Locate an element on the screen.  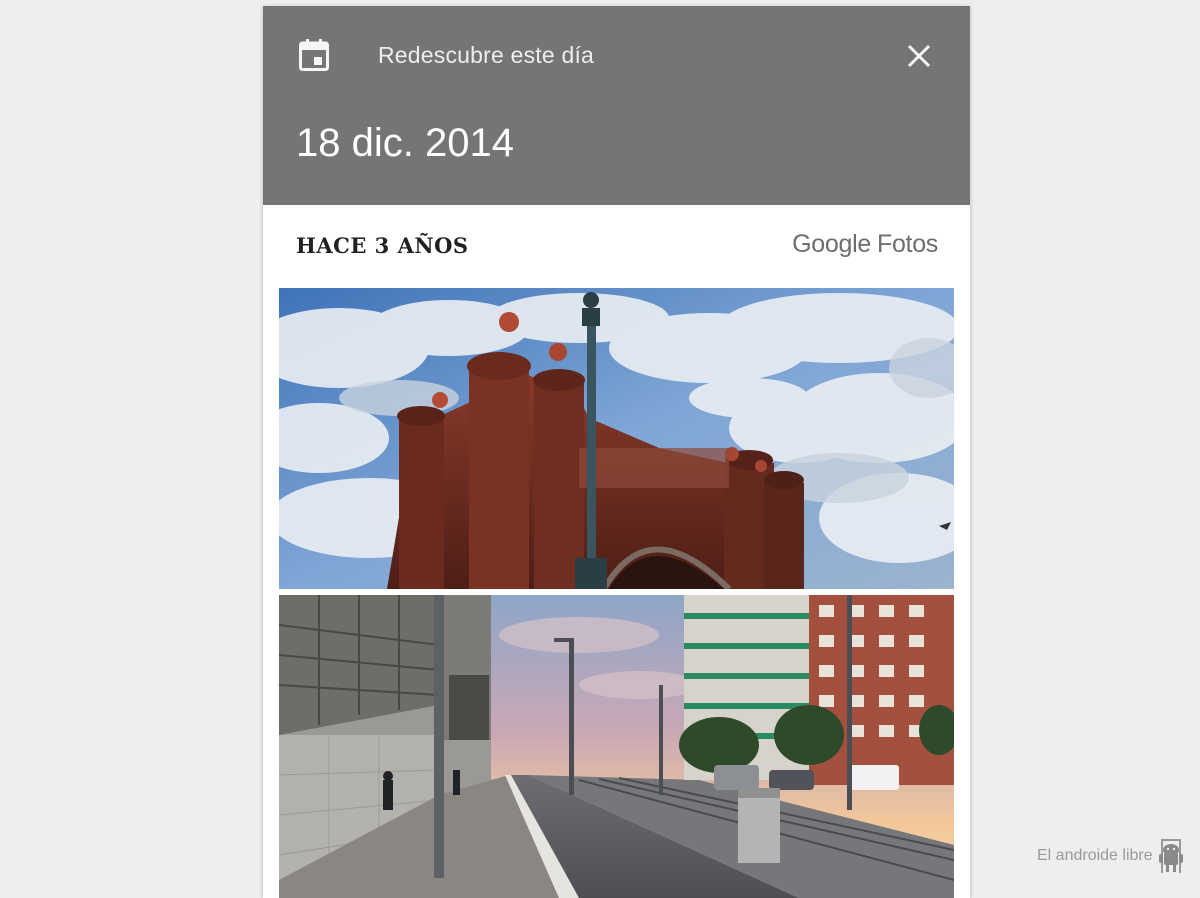
brand-fotos-text: Fotos is located at coordinates (907, 244).